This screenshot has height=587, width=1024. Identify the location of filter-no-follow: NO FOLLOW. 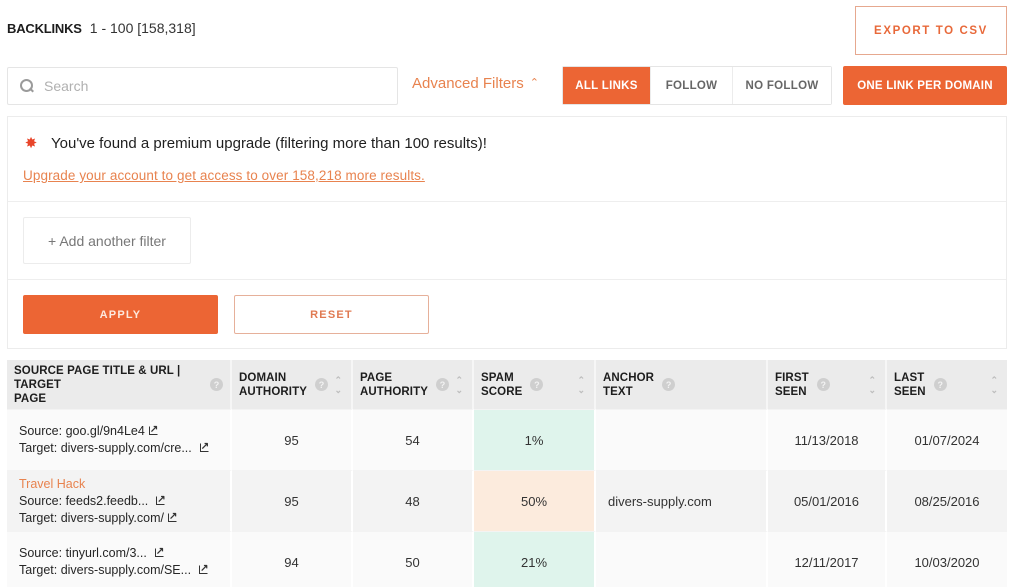
(781, 85).